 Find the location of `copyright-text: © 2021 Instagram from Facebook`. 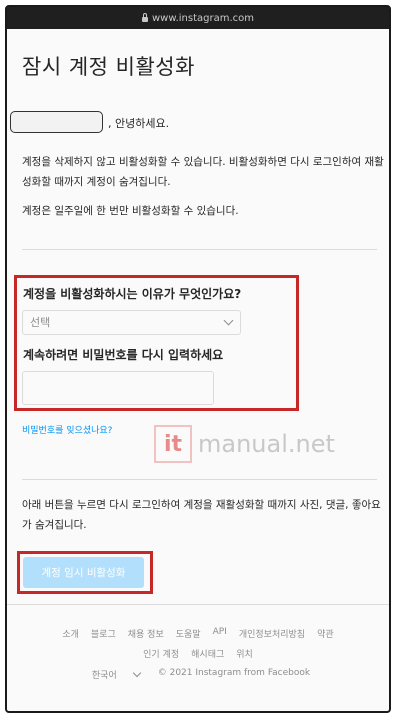

copyright-text: © 2021 Instagram from Facebook is located at coordinates (234, 673).